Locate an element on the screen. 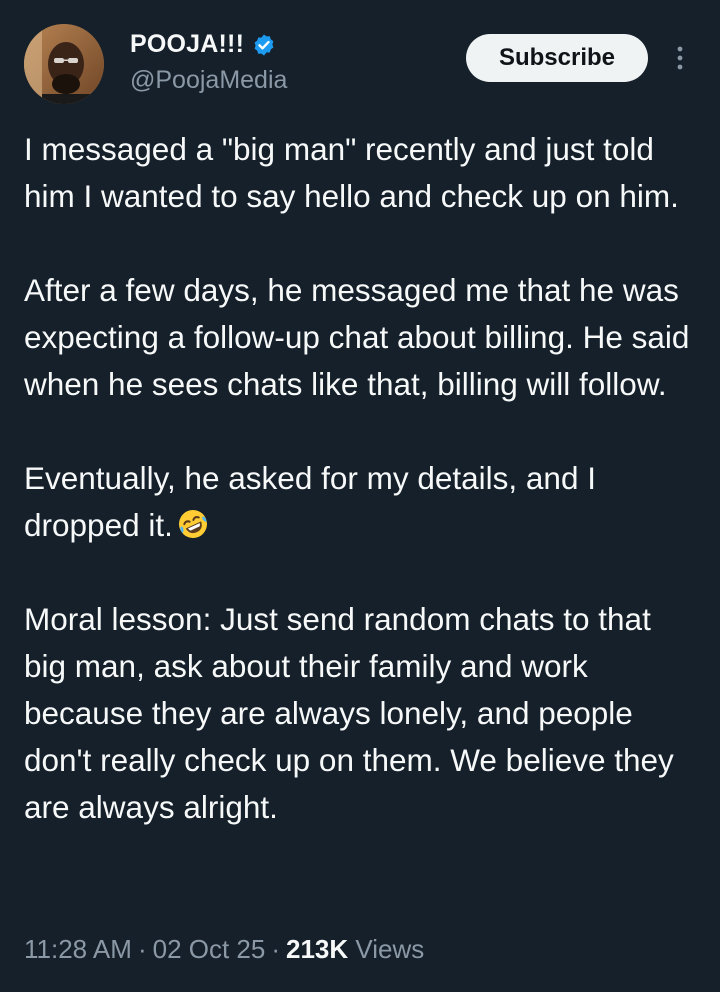  author-name-row: POOJA!!! is located at coordinates (203, 44).